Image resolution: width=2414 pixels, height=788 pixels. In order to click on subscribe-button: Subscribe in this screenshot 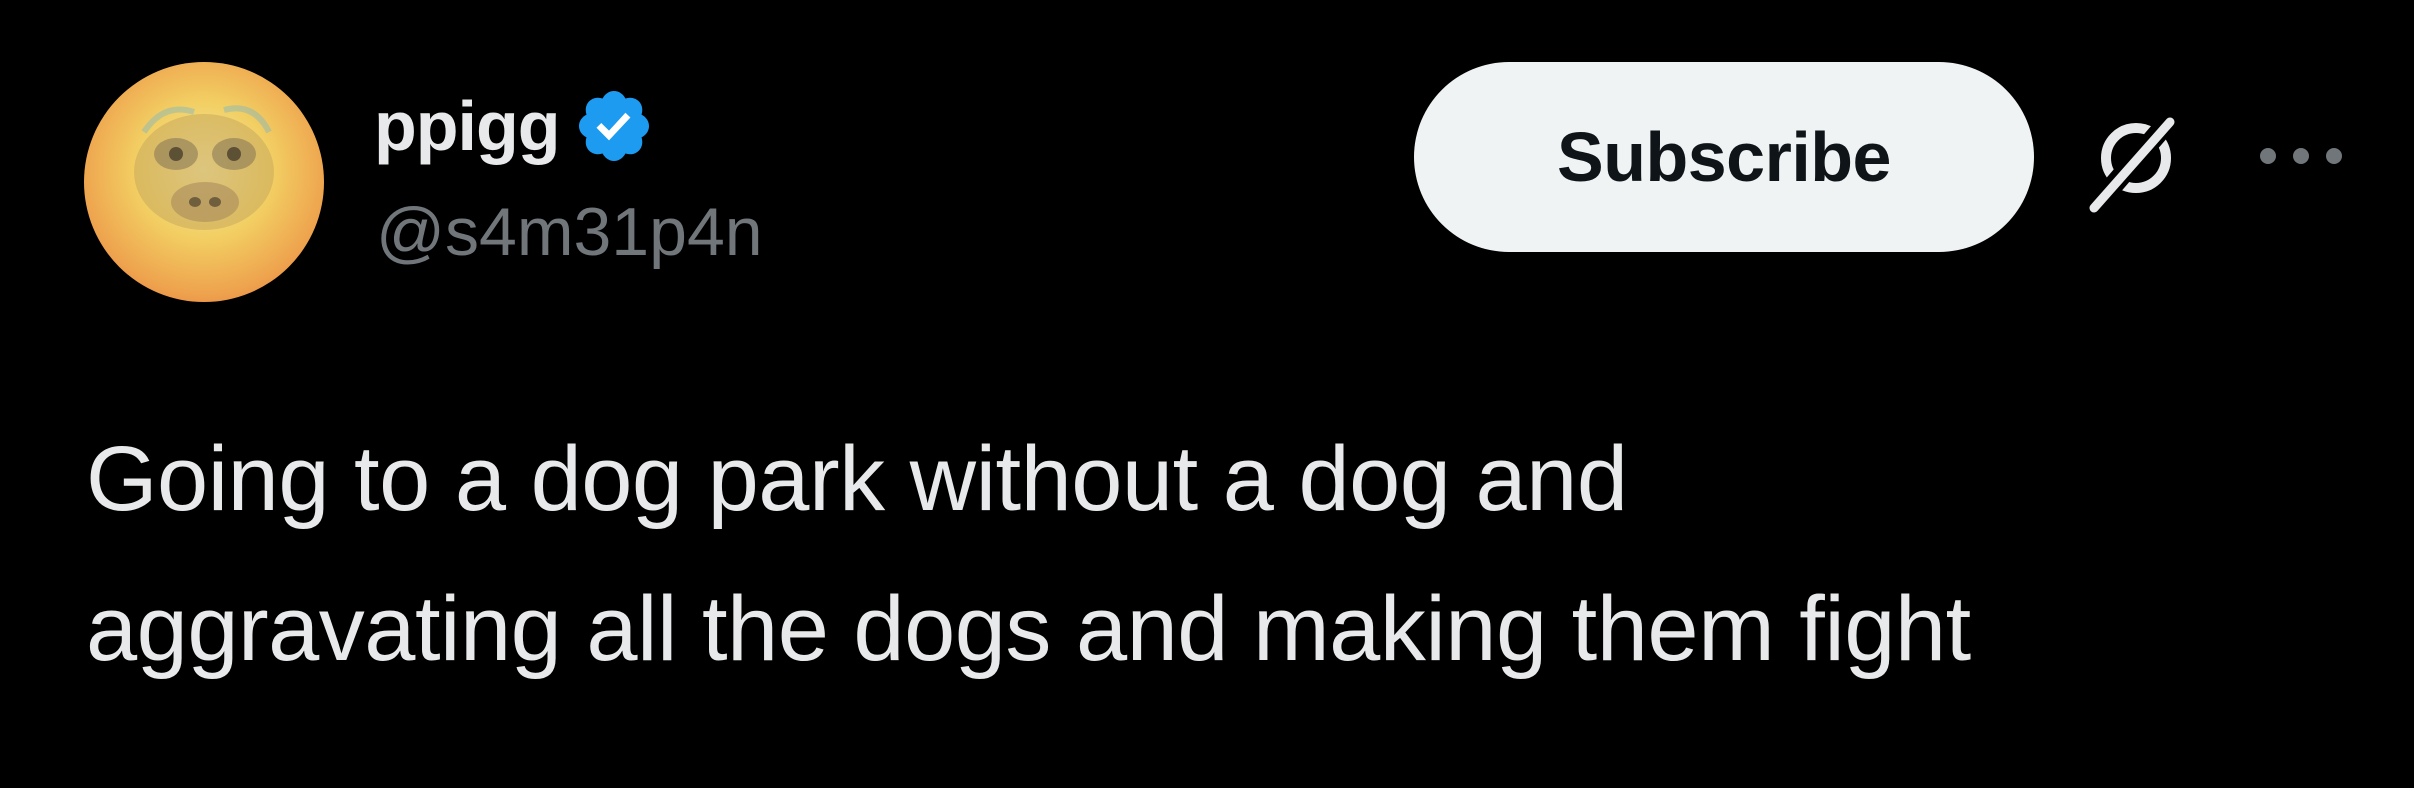, I will do `click(1724, 157)`.